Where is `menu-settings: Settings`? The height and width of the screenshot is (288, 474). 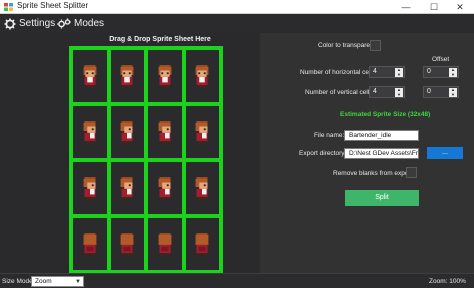 menu-settings: Settings is located at coordinates (29, 23).